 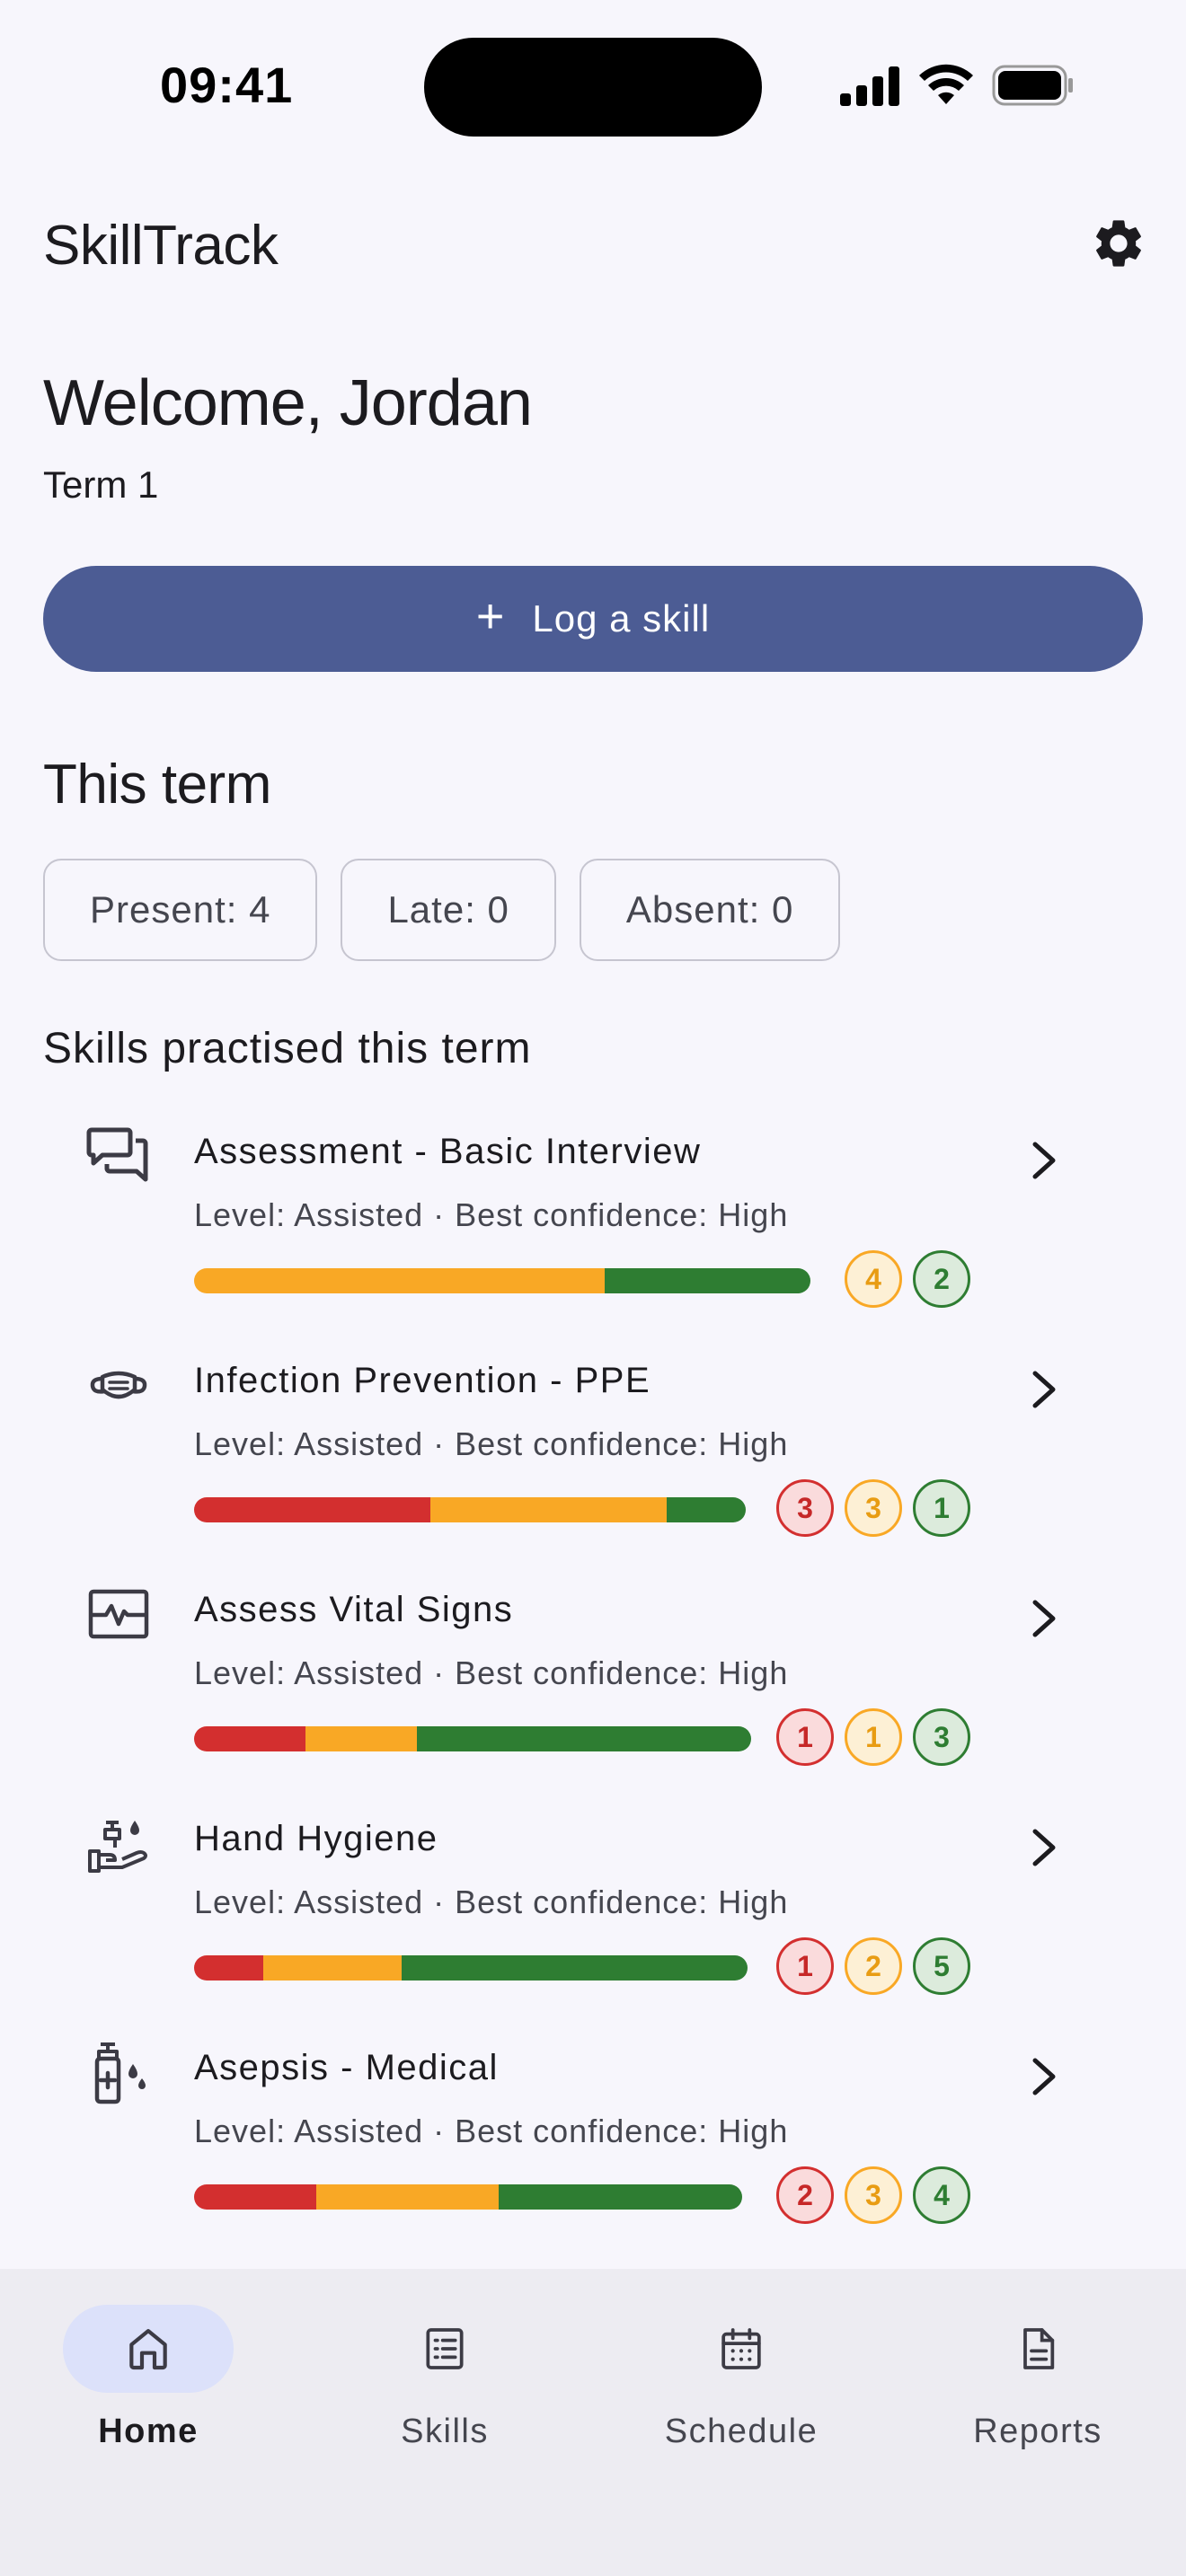 I want to click on nav-active-indicator, so click(x=148, y=2349).